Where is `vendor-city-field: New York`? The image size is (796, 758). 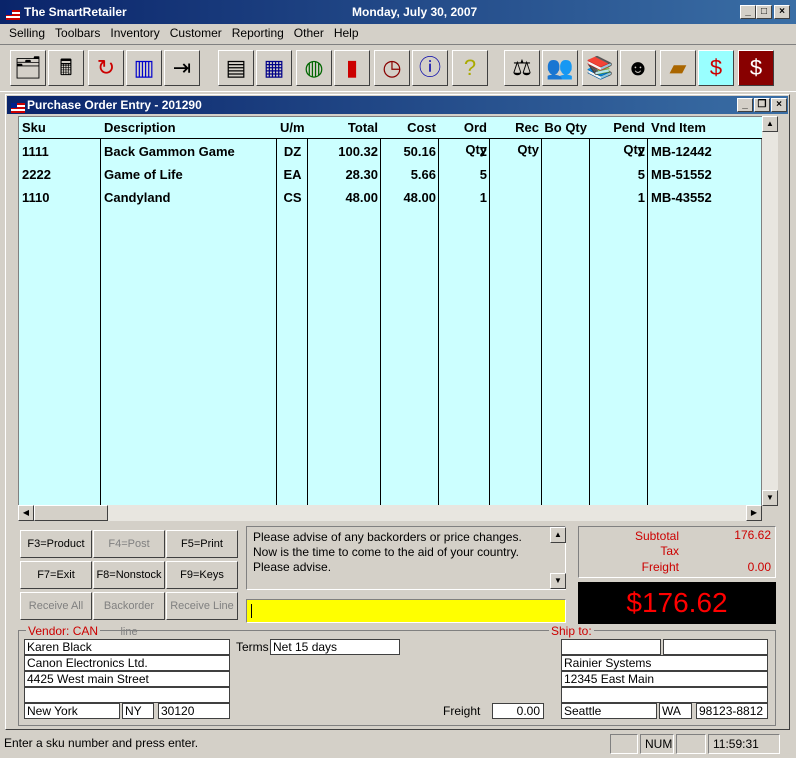
vendor-city-field: New York is located at coordinates (72, 711).